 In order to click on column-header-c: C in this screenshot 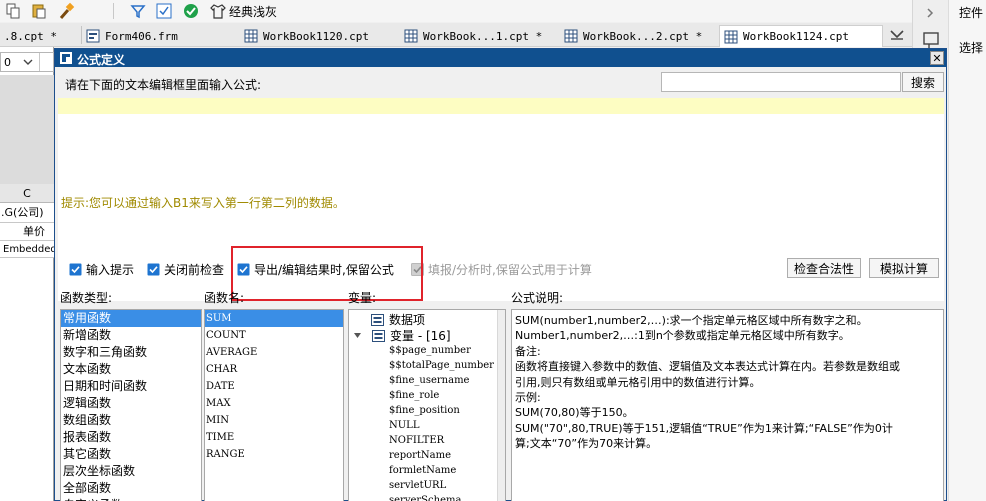, I will do `click(27, 193)`.